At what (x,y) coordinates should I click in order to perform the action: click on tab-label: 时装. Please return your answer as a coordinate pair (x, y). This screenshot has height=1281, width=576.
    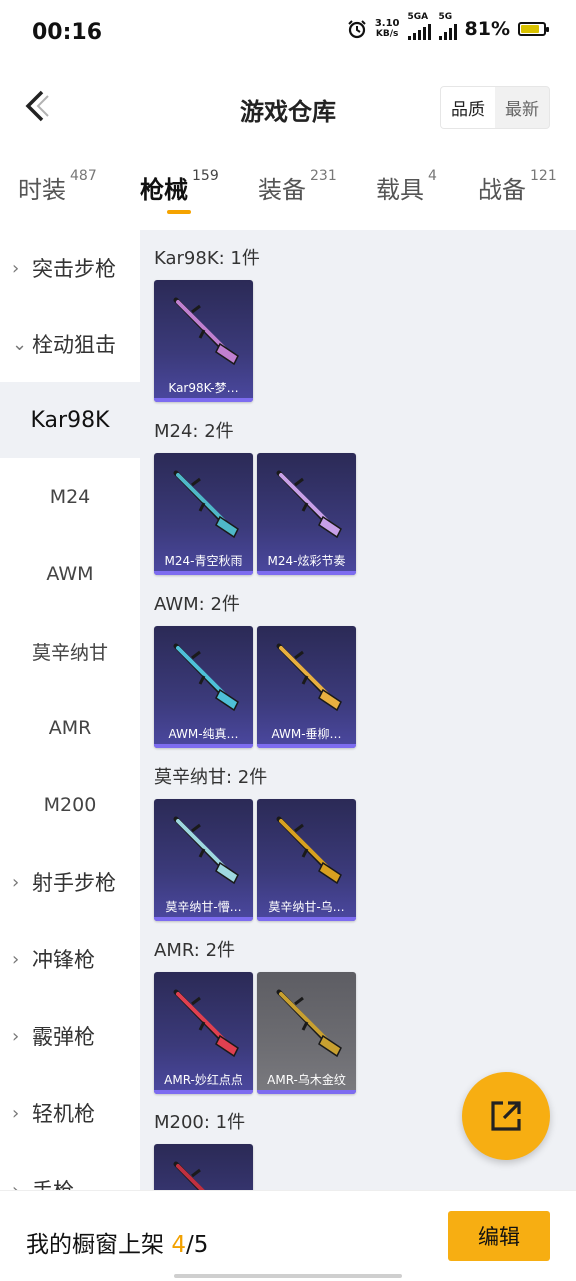
    Looking at the image, I should click on (42, 190).